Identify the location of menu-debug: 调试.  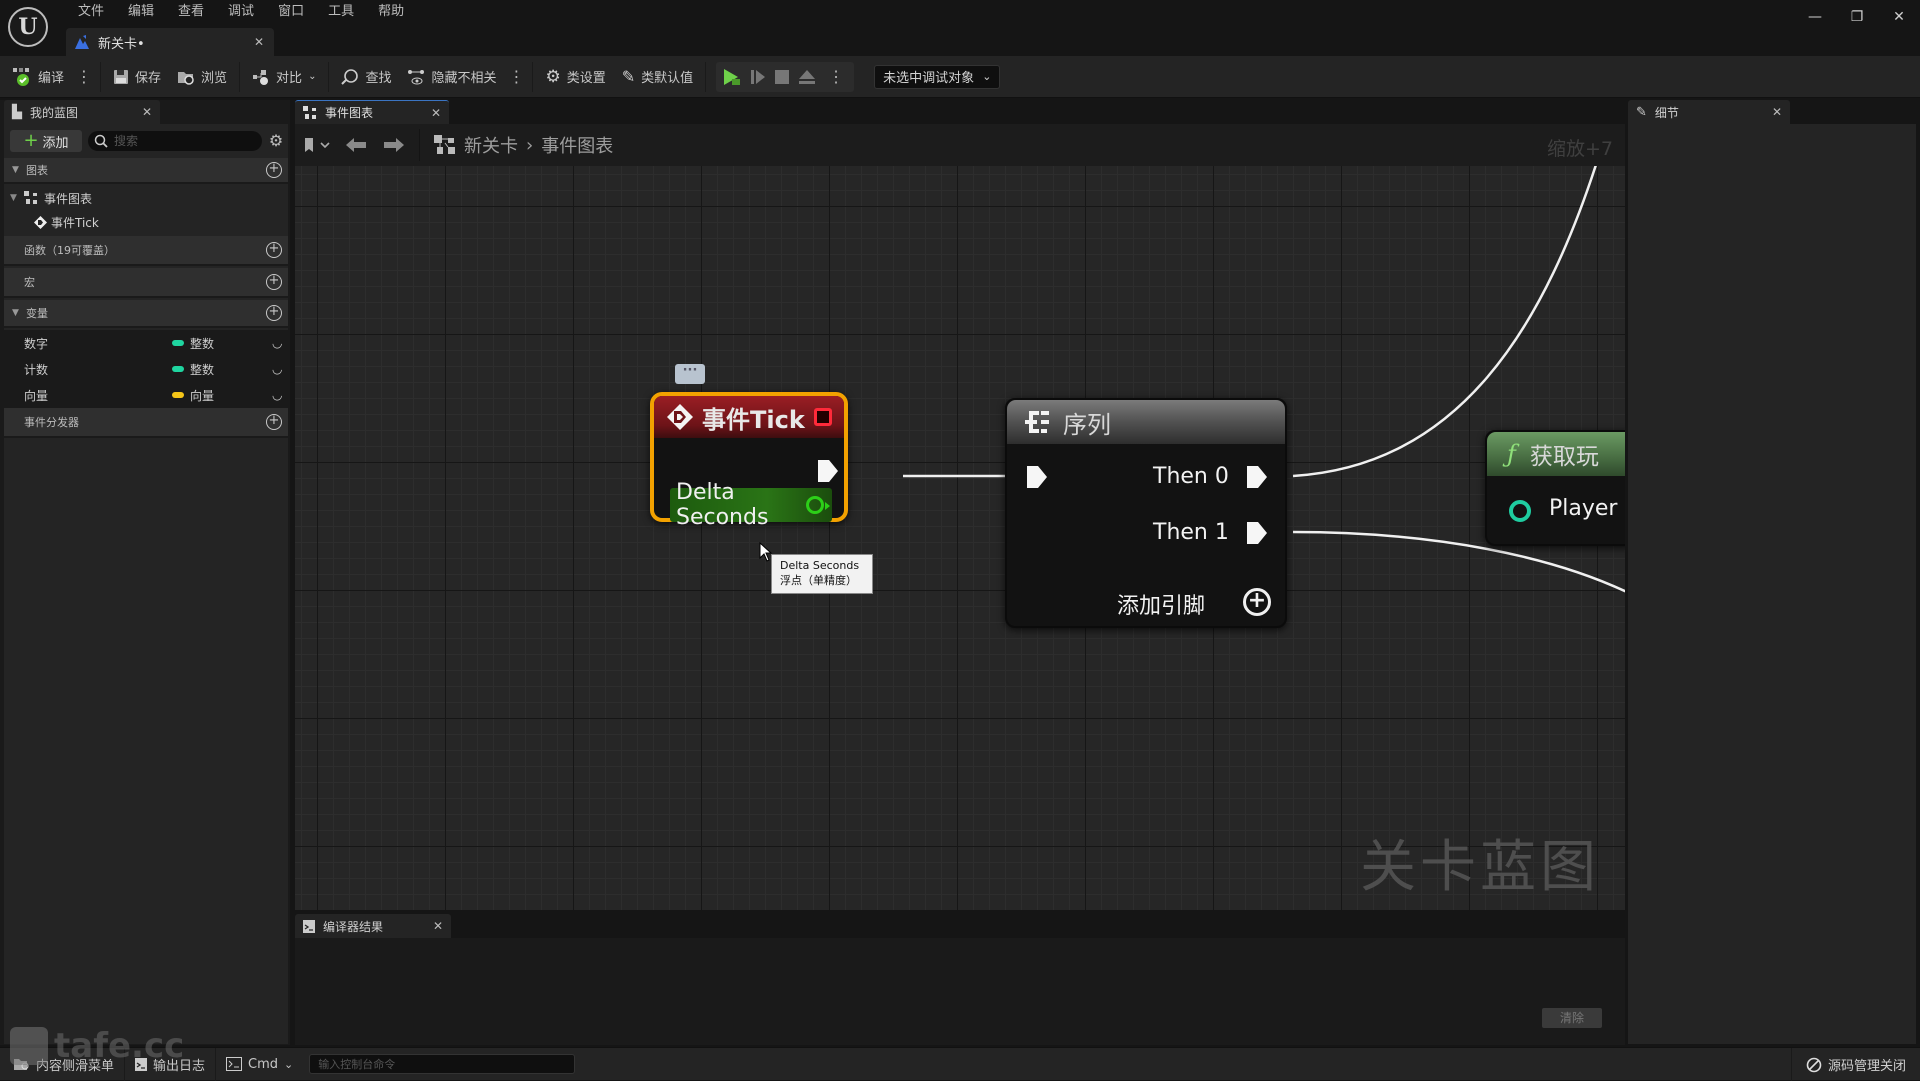
(241, 12).